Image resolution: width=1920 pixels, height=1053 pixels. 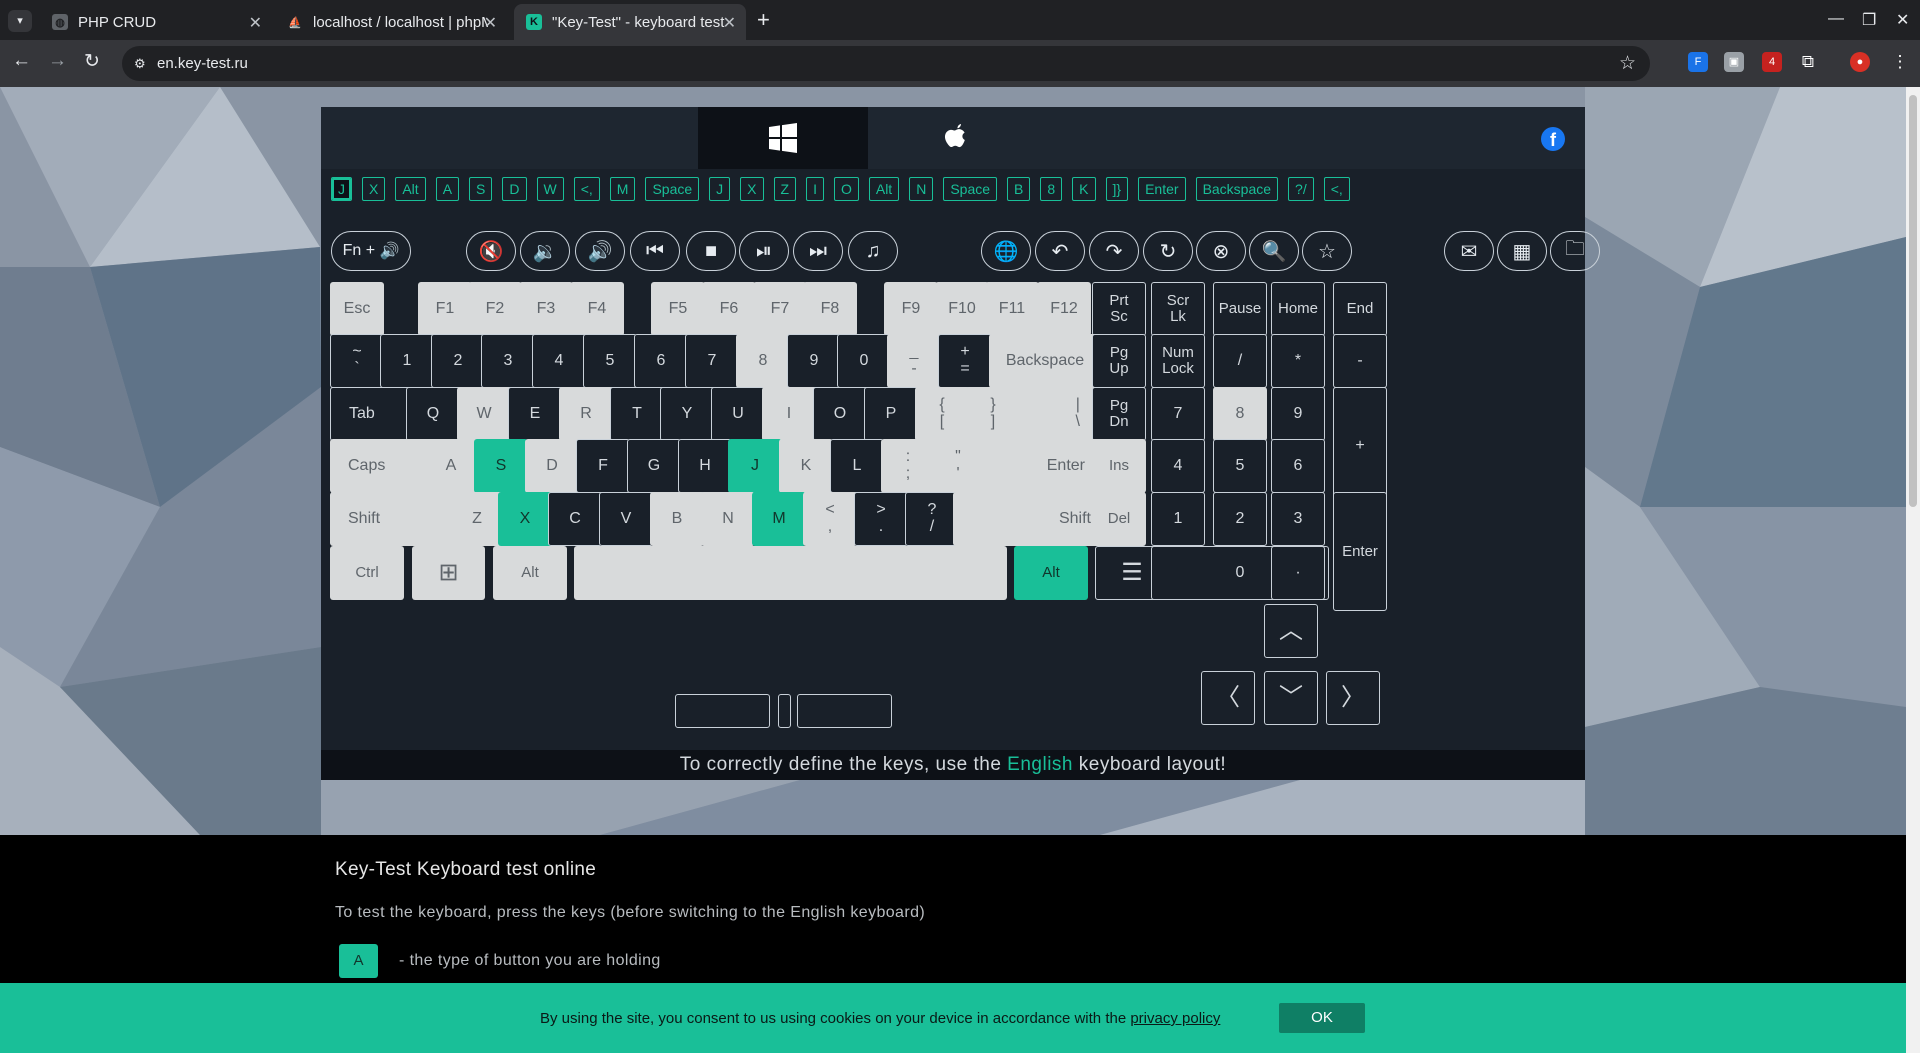 I want to click on scrollbar-thumb, so click(x=1913, y=301).